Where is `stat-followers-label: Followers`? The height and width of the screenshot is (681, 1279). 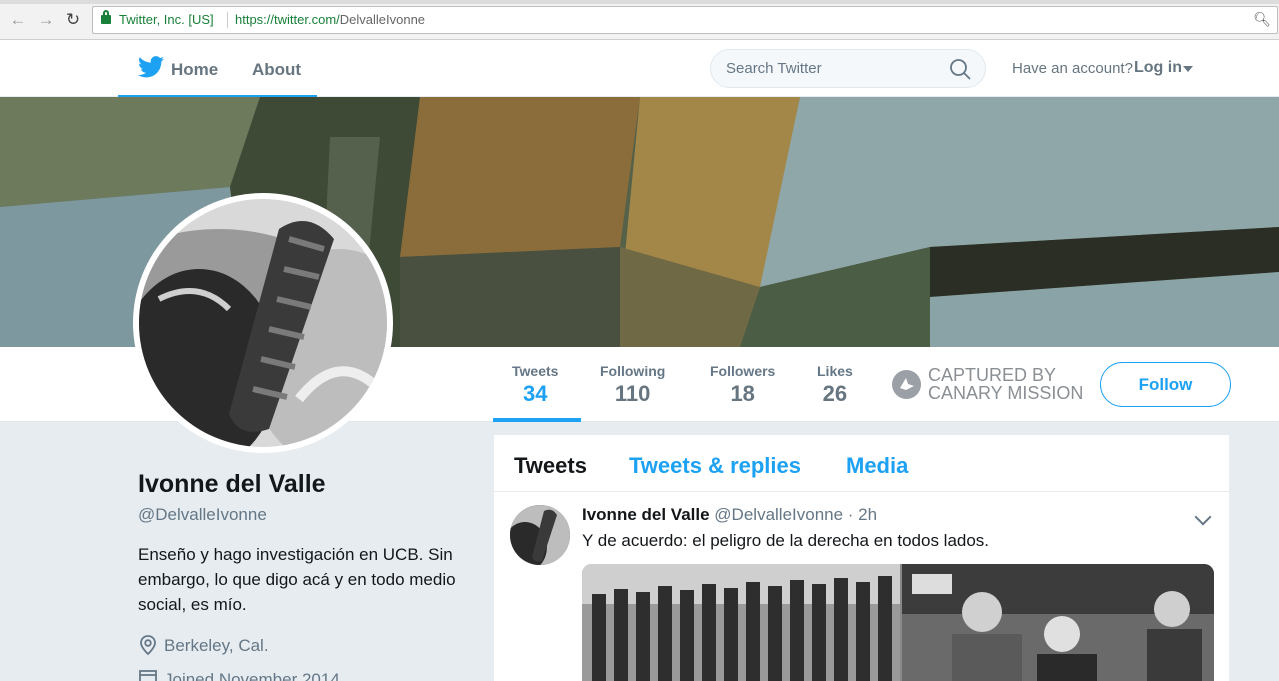
stat-followers-label: Followers is located at coordinates (743, 371).